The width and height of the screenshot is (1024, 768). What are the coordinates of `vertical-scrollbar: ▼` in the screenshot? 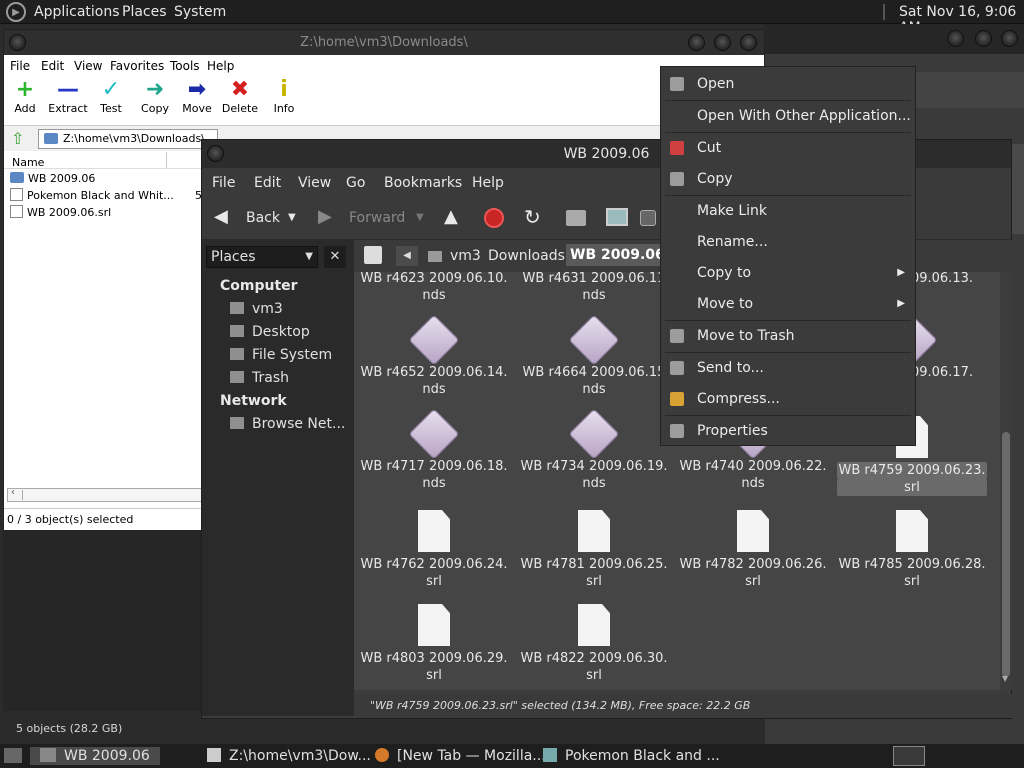 It's located at (1006, 481).